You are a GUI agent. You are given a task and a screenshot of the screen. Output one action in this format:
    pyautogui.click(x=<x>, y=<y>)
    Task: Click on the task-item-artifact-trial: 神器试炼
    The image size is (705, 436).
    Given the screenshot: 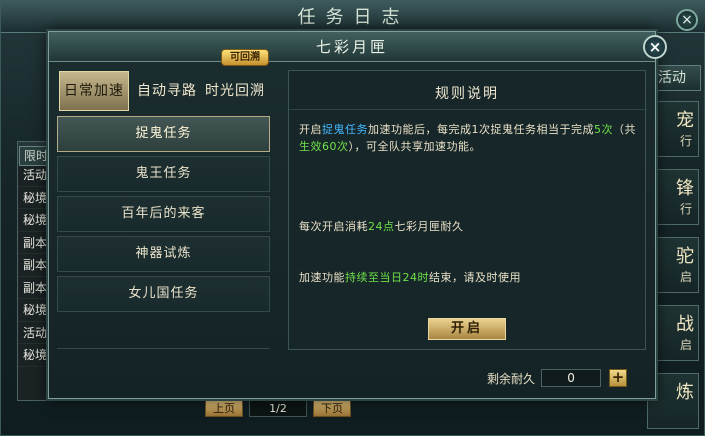 What is the action you would take?
    pyautogui.click(x=163, y=254)
    